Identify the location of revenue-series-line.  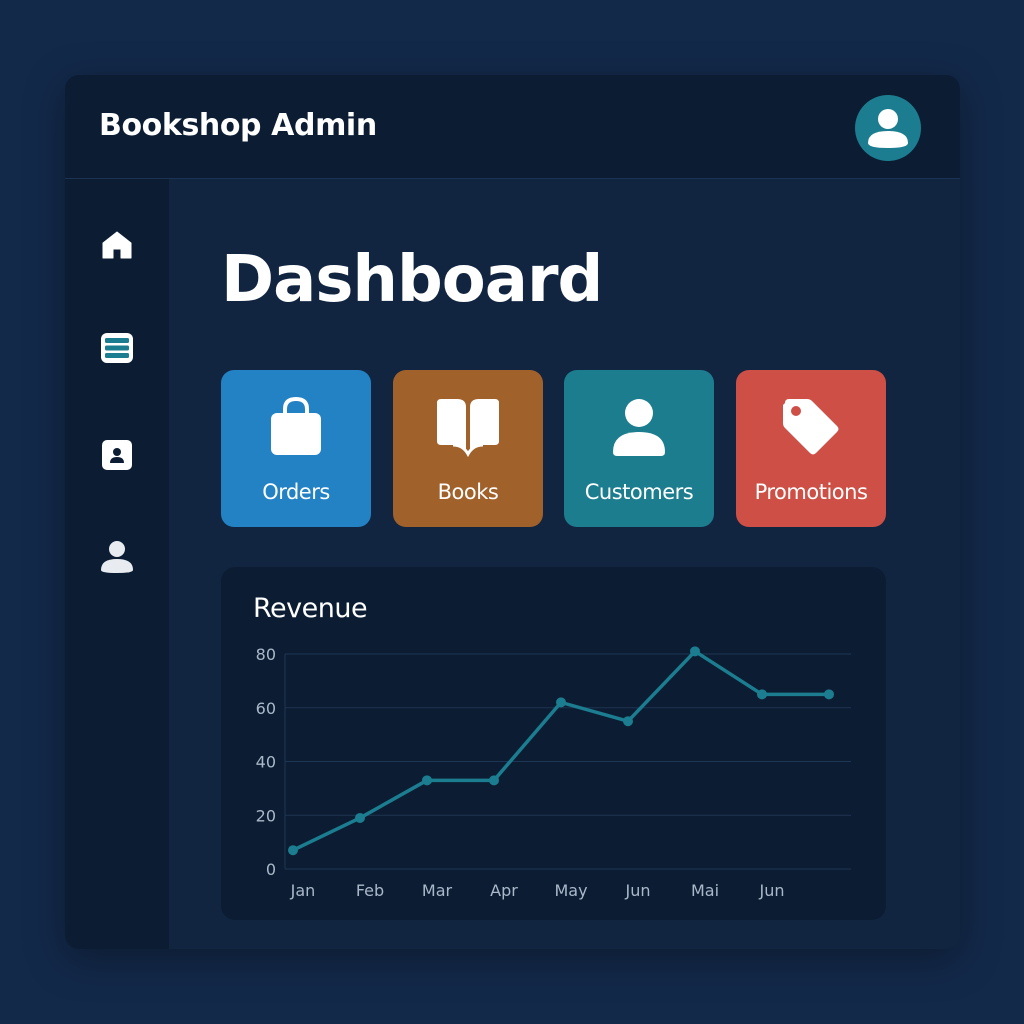
(561, 750).